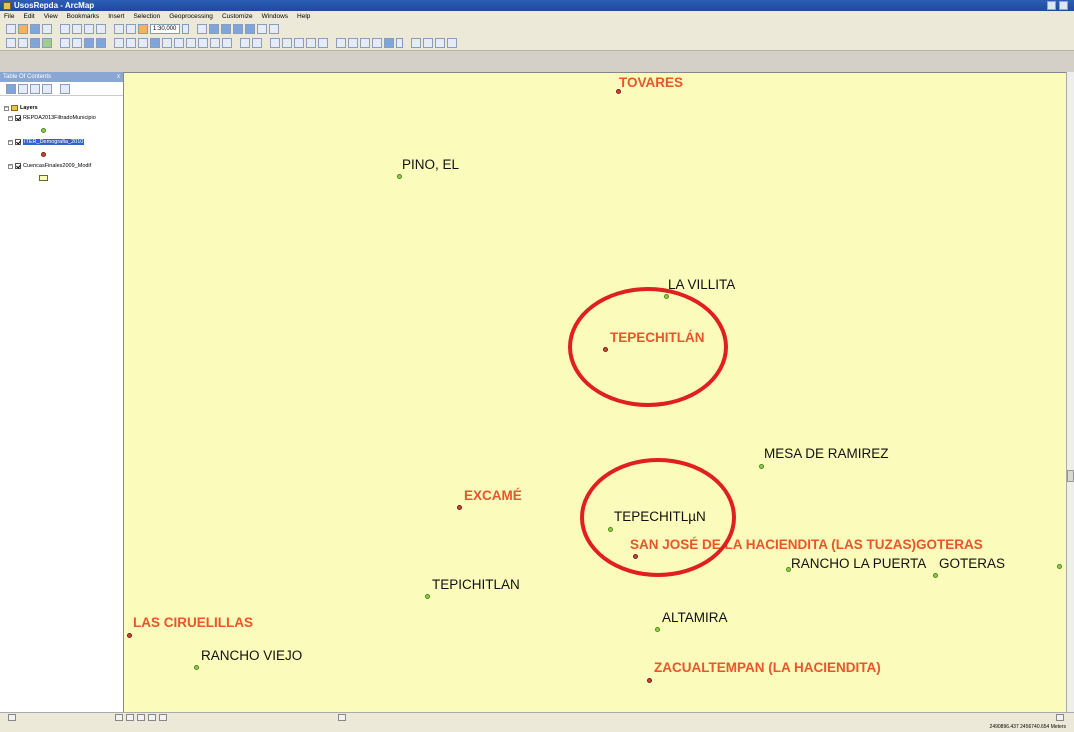 The width and height of the screenshot is (1074, 732). Describe the element at coordinates (299, 43) in the screenshot. I see `georef-tool-3-icon` at that location.